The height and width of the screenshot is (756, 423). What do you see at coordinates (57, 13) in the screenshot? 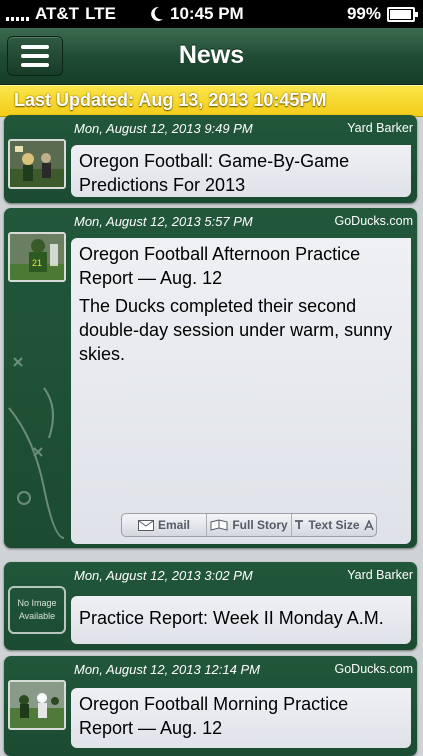
I see `carrier-label: AT&T` at bounding box center [57, 13].